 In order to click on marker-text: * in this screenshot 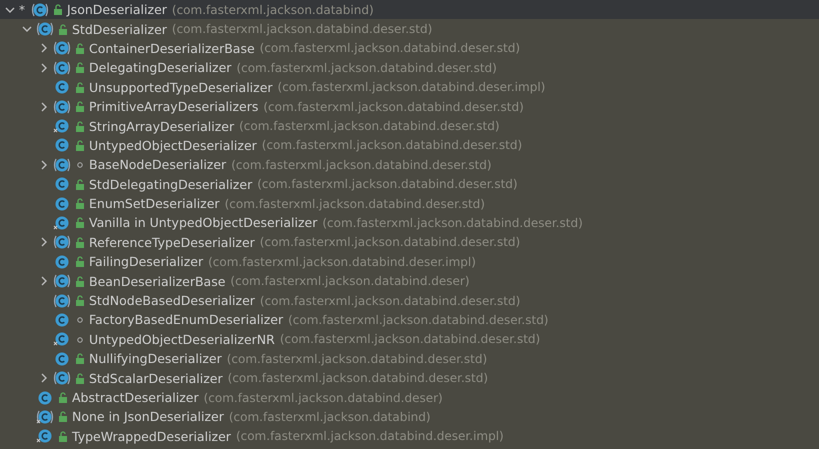, I will do `click(22, 9)`.